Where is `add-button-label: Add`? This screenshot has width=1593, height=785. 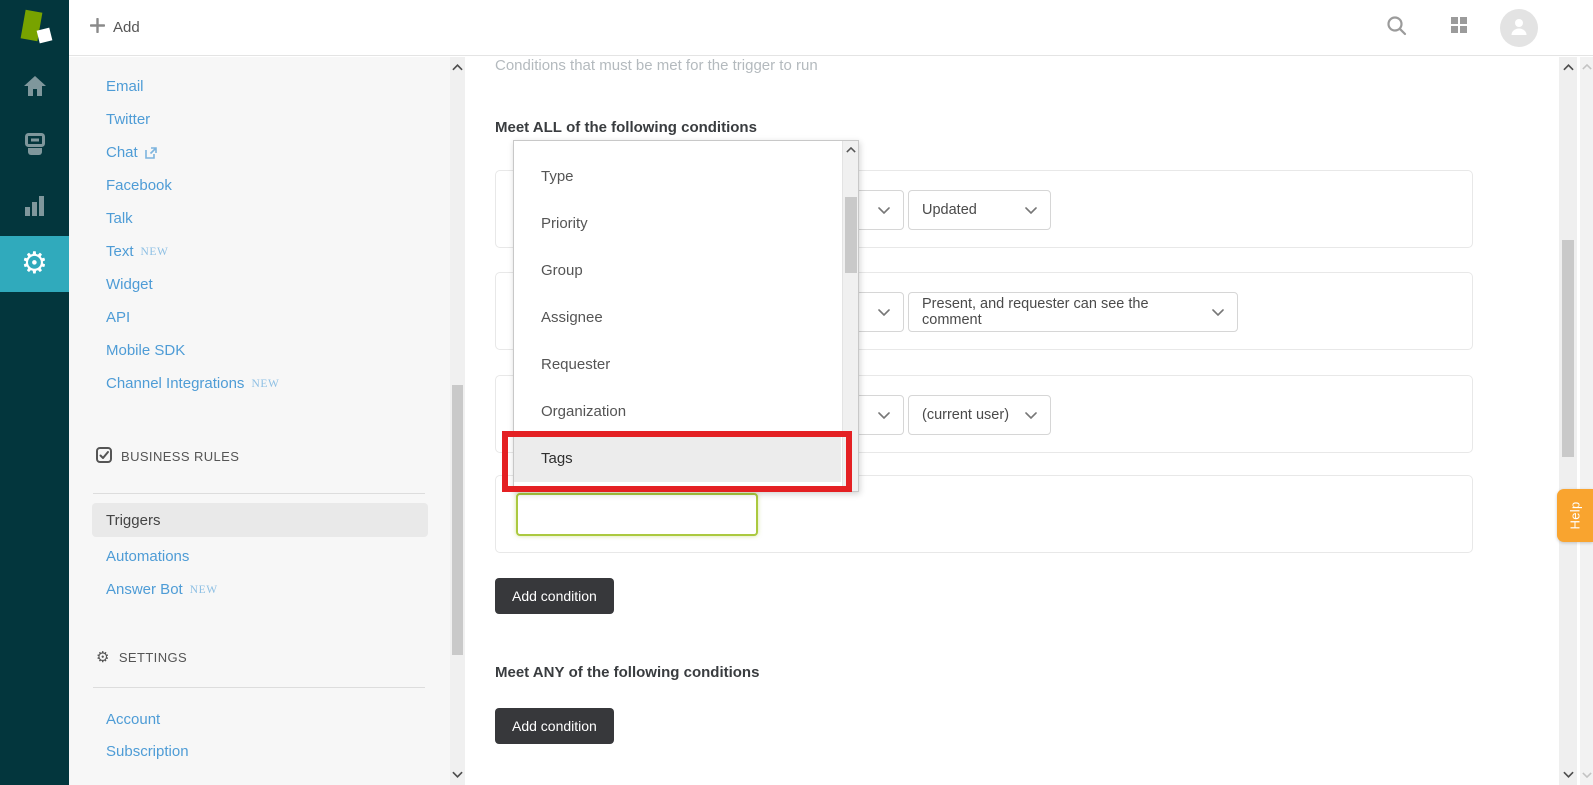 add-button-label: Add is located at coordinates (126, 27).